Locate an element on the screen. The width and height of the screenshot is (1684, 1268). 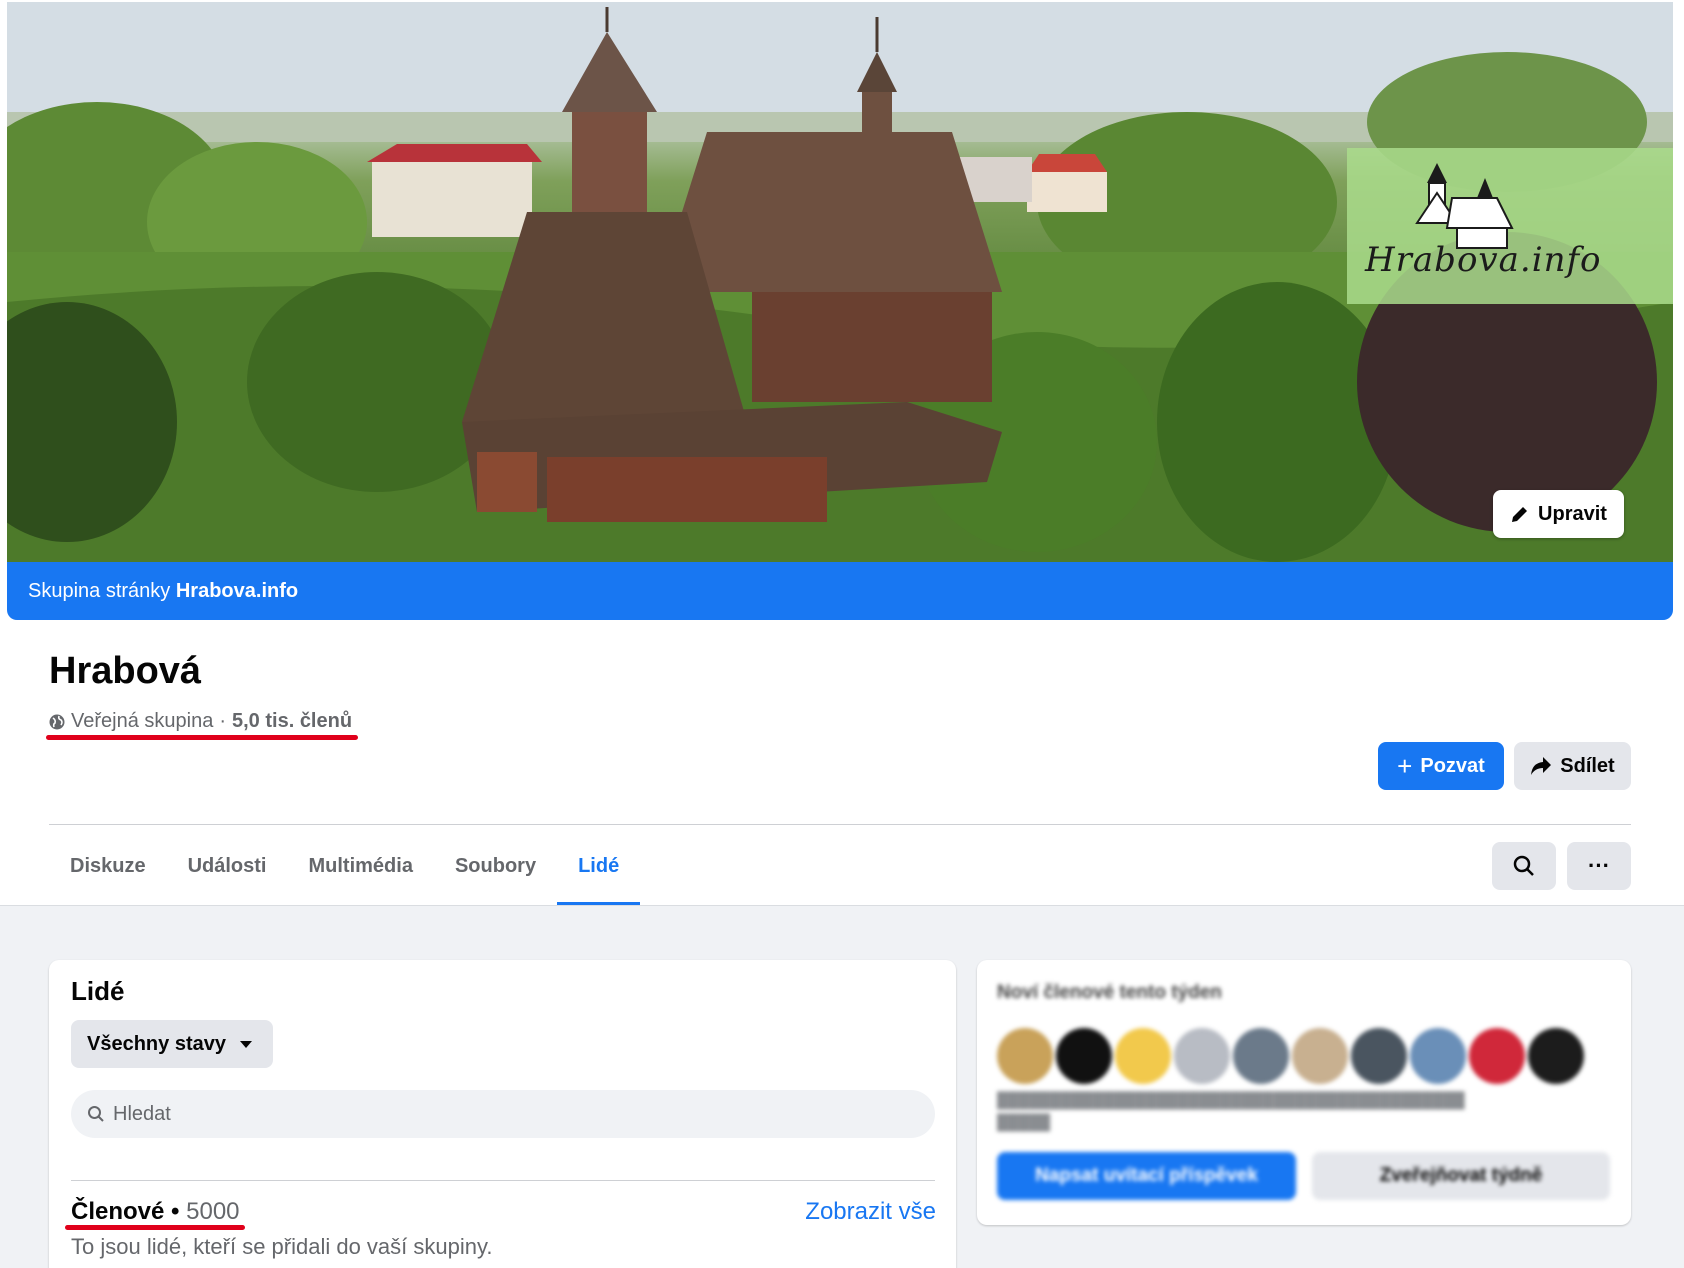
search-placeholder: Hledat is located at coordinates (142, 1113).